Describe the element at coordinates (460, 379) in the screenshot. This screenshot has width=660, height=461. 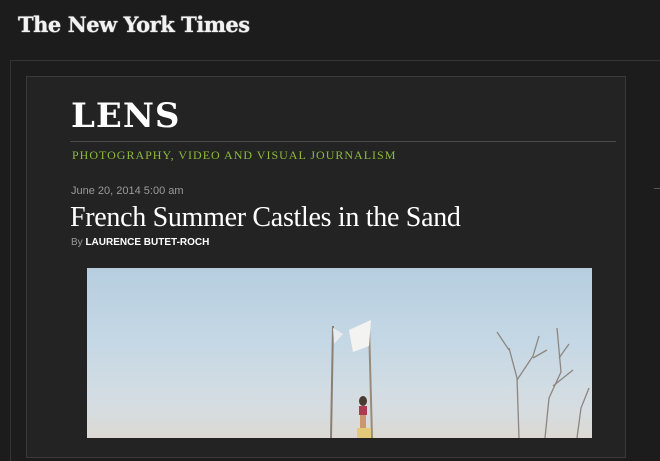
I see `beach-photo-image` at that location.